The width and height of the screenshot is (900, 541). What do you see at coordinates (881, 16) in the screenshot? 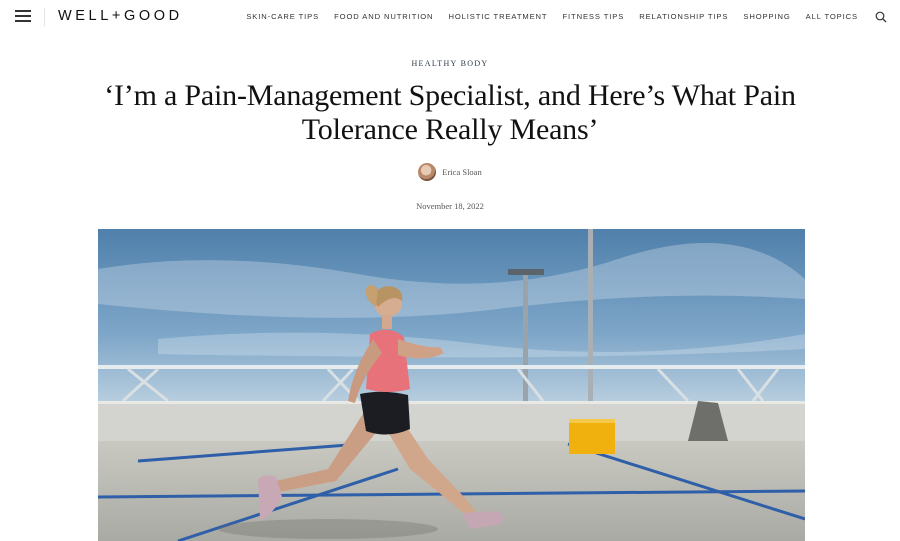
I see `search-icon` at bounding box center [881, 16].